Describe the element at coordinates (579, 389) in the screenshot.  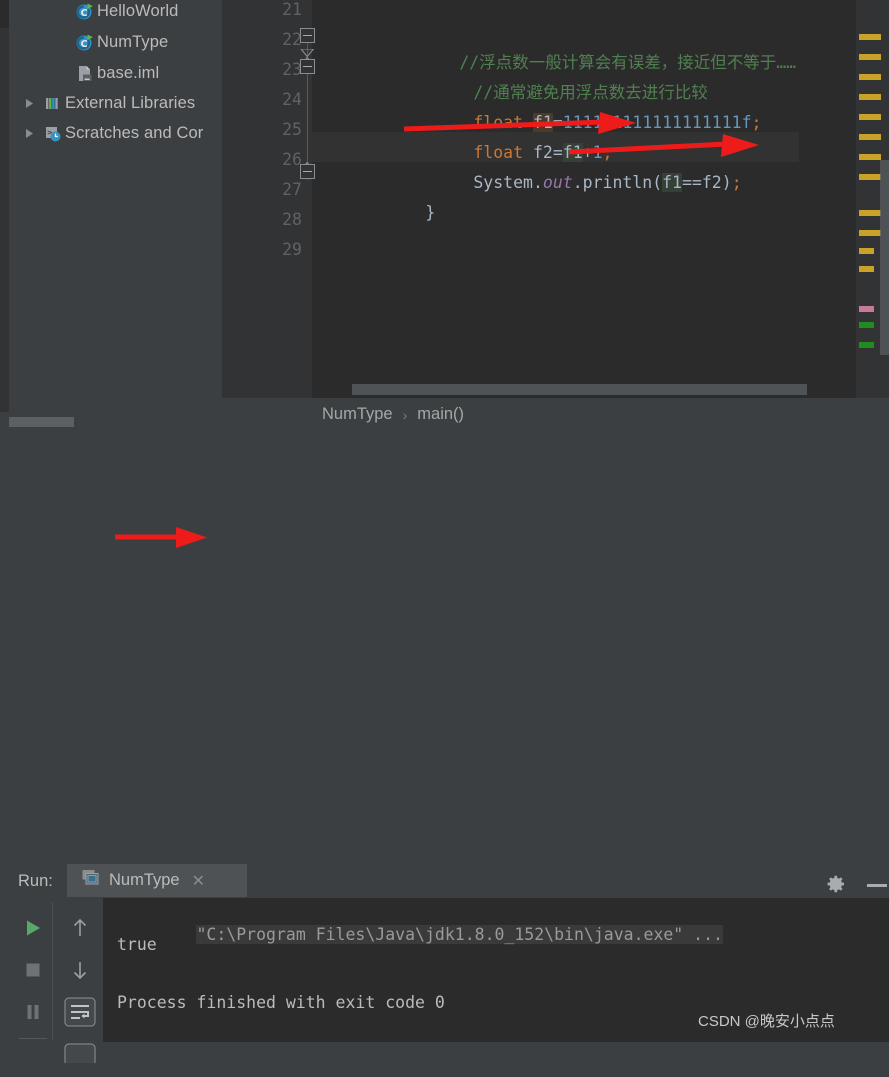
I see `scrollbar-thumb` at that location.